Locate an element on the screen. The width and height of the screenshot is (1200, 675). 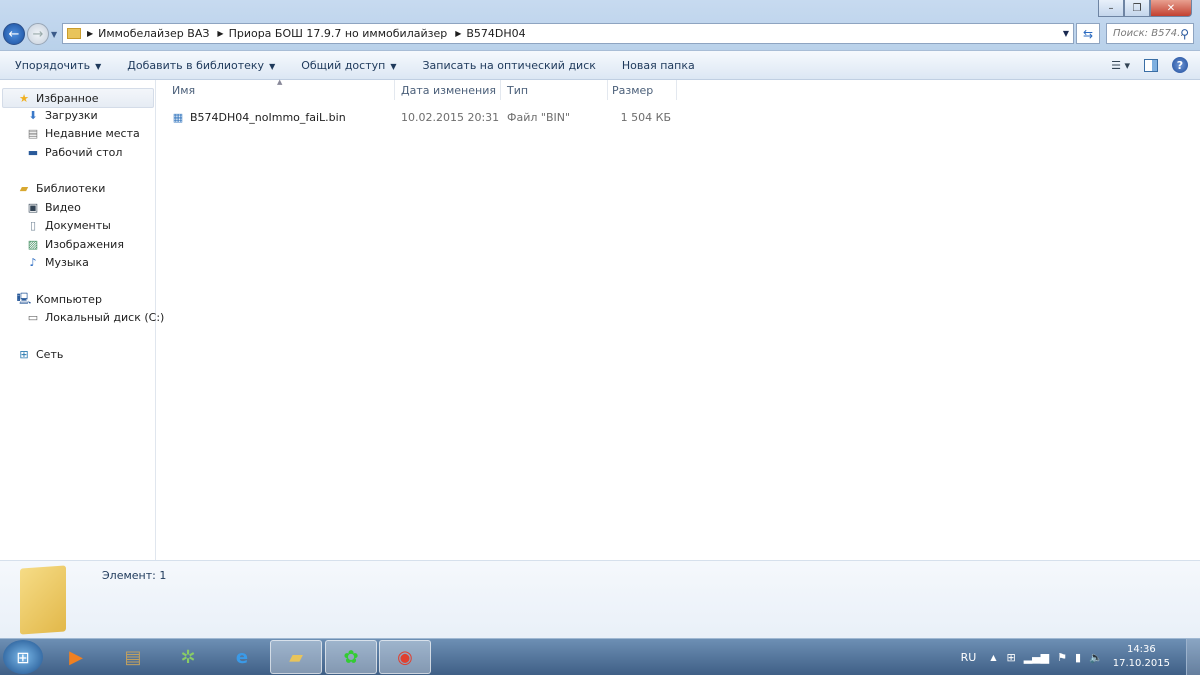
breadcrumb-item: Приора БОШ 17.9.7 но иммобилайзер is located at coordinates (338, 33).